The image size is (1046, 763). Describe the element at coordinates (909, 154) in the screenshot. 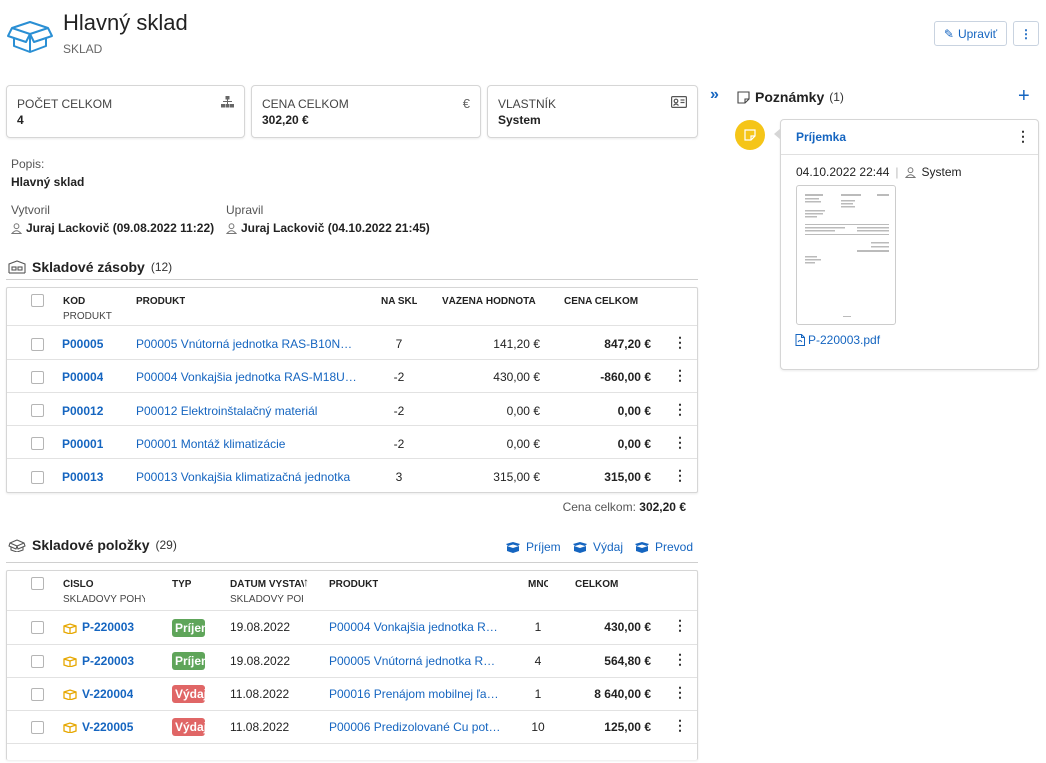

I see `note-divider` at that location.